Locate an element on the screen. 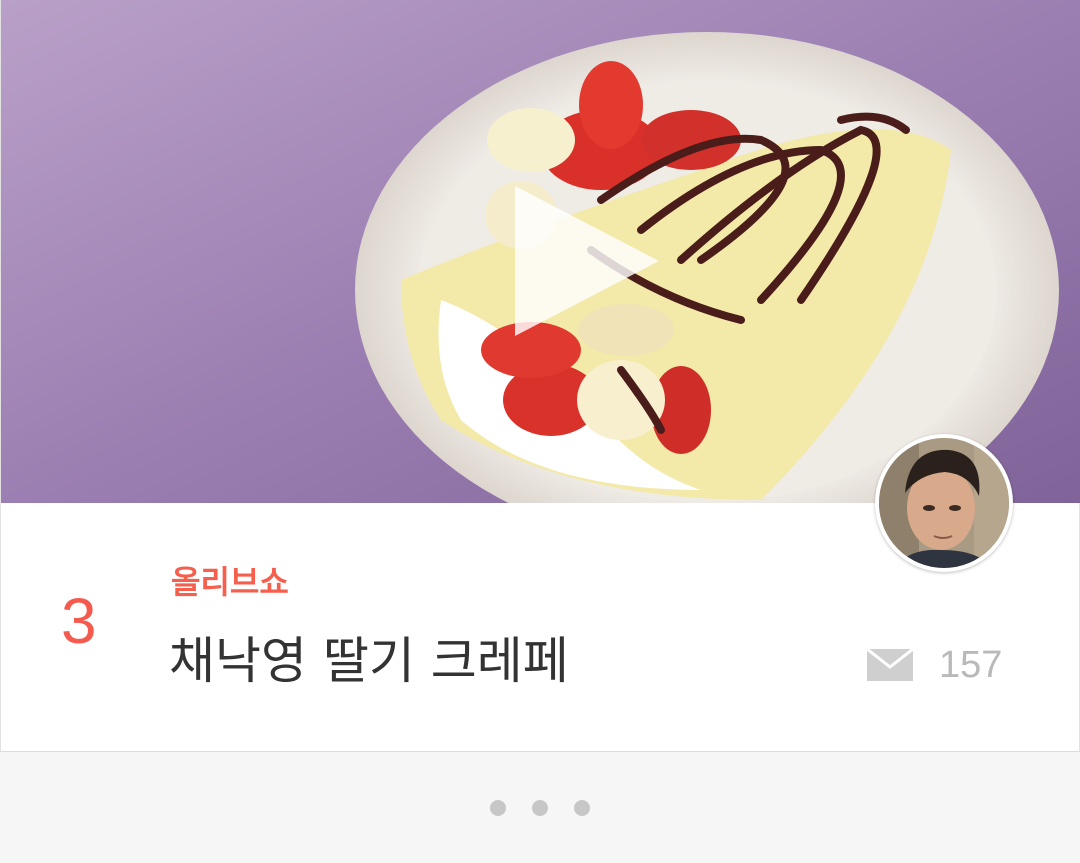 This screenshot has width=1080, height=863. page-indicator is located at coordinates (540, 807).